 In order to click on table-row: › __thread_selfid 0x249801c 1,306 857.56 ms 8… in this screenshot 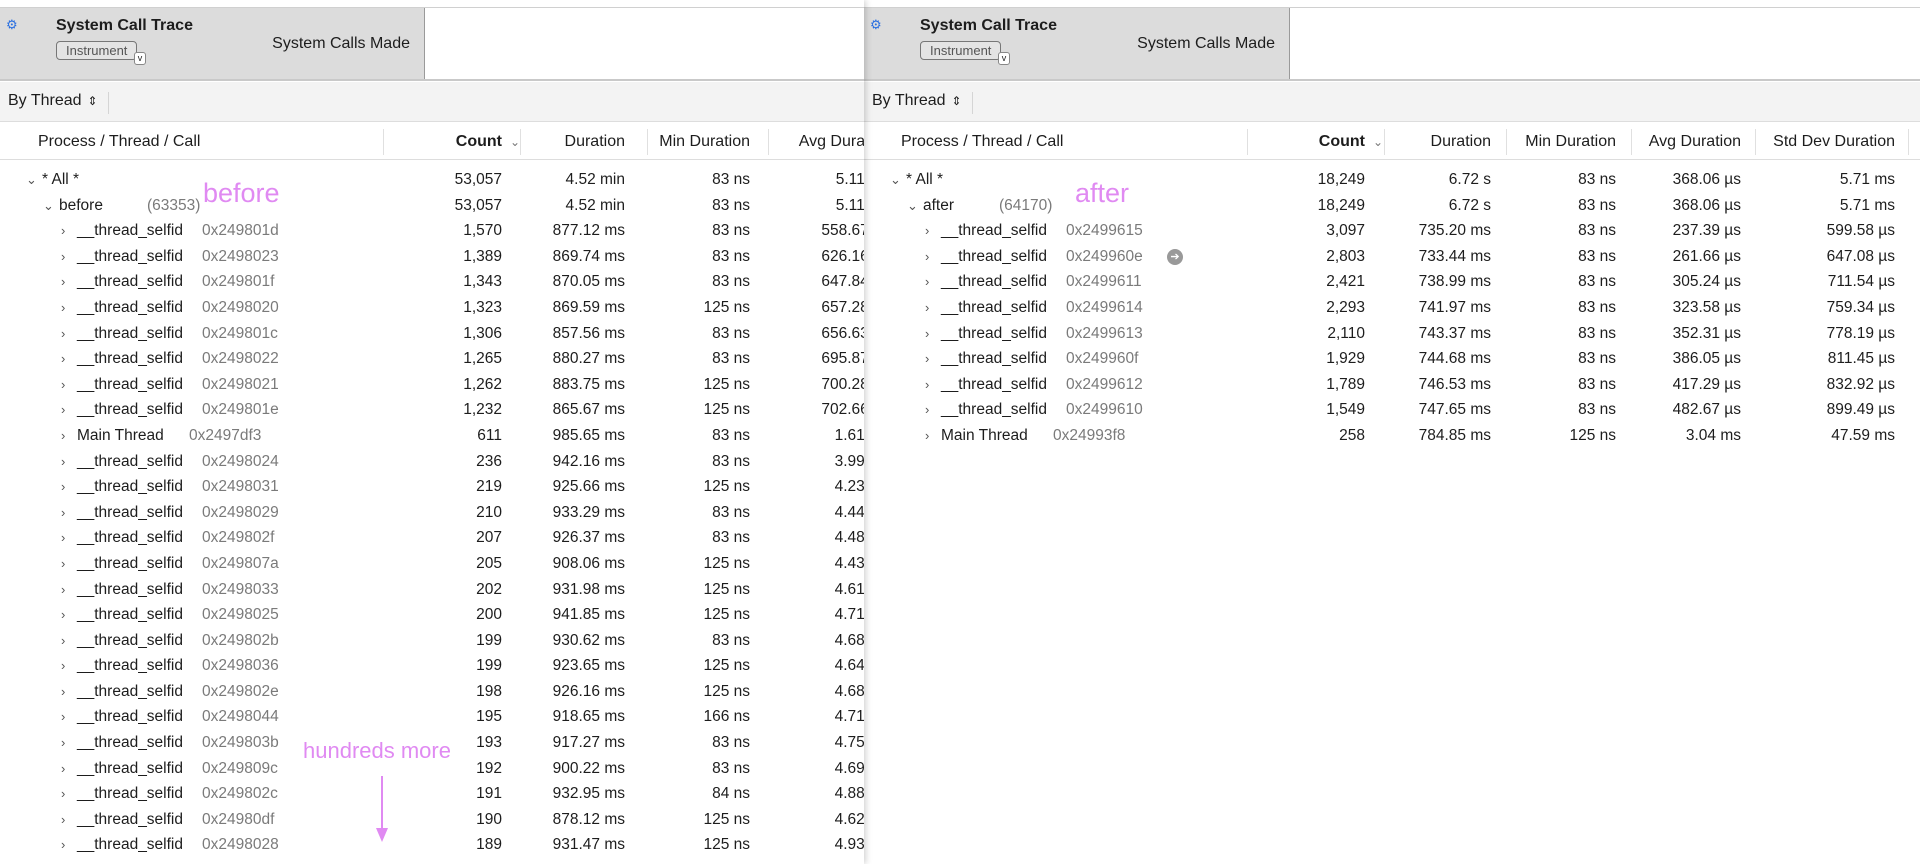, I will do `click(432, 334)`.